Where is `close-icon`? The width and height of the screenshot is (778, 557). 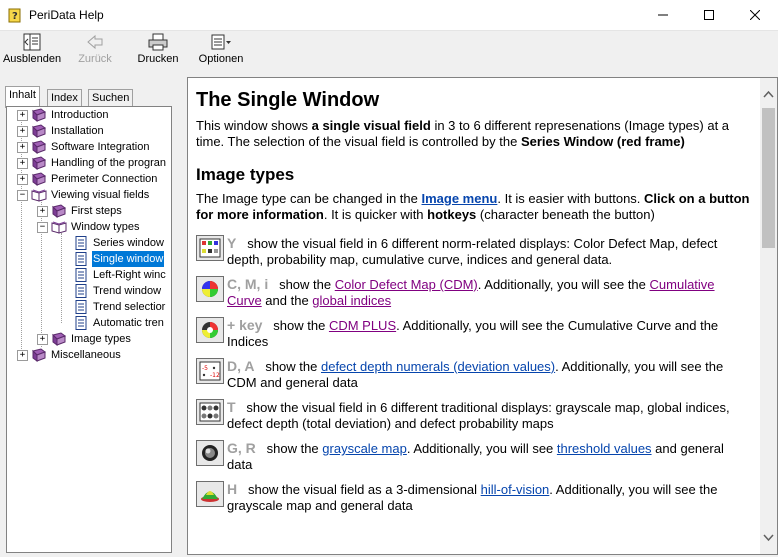 close-icon is located at coordinates (755, 15).